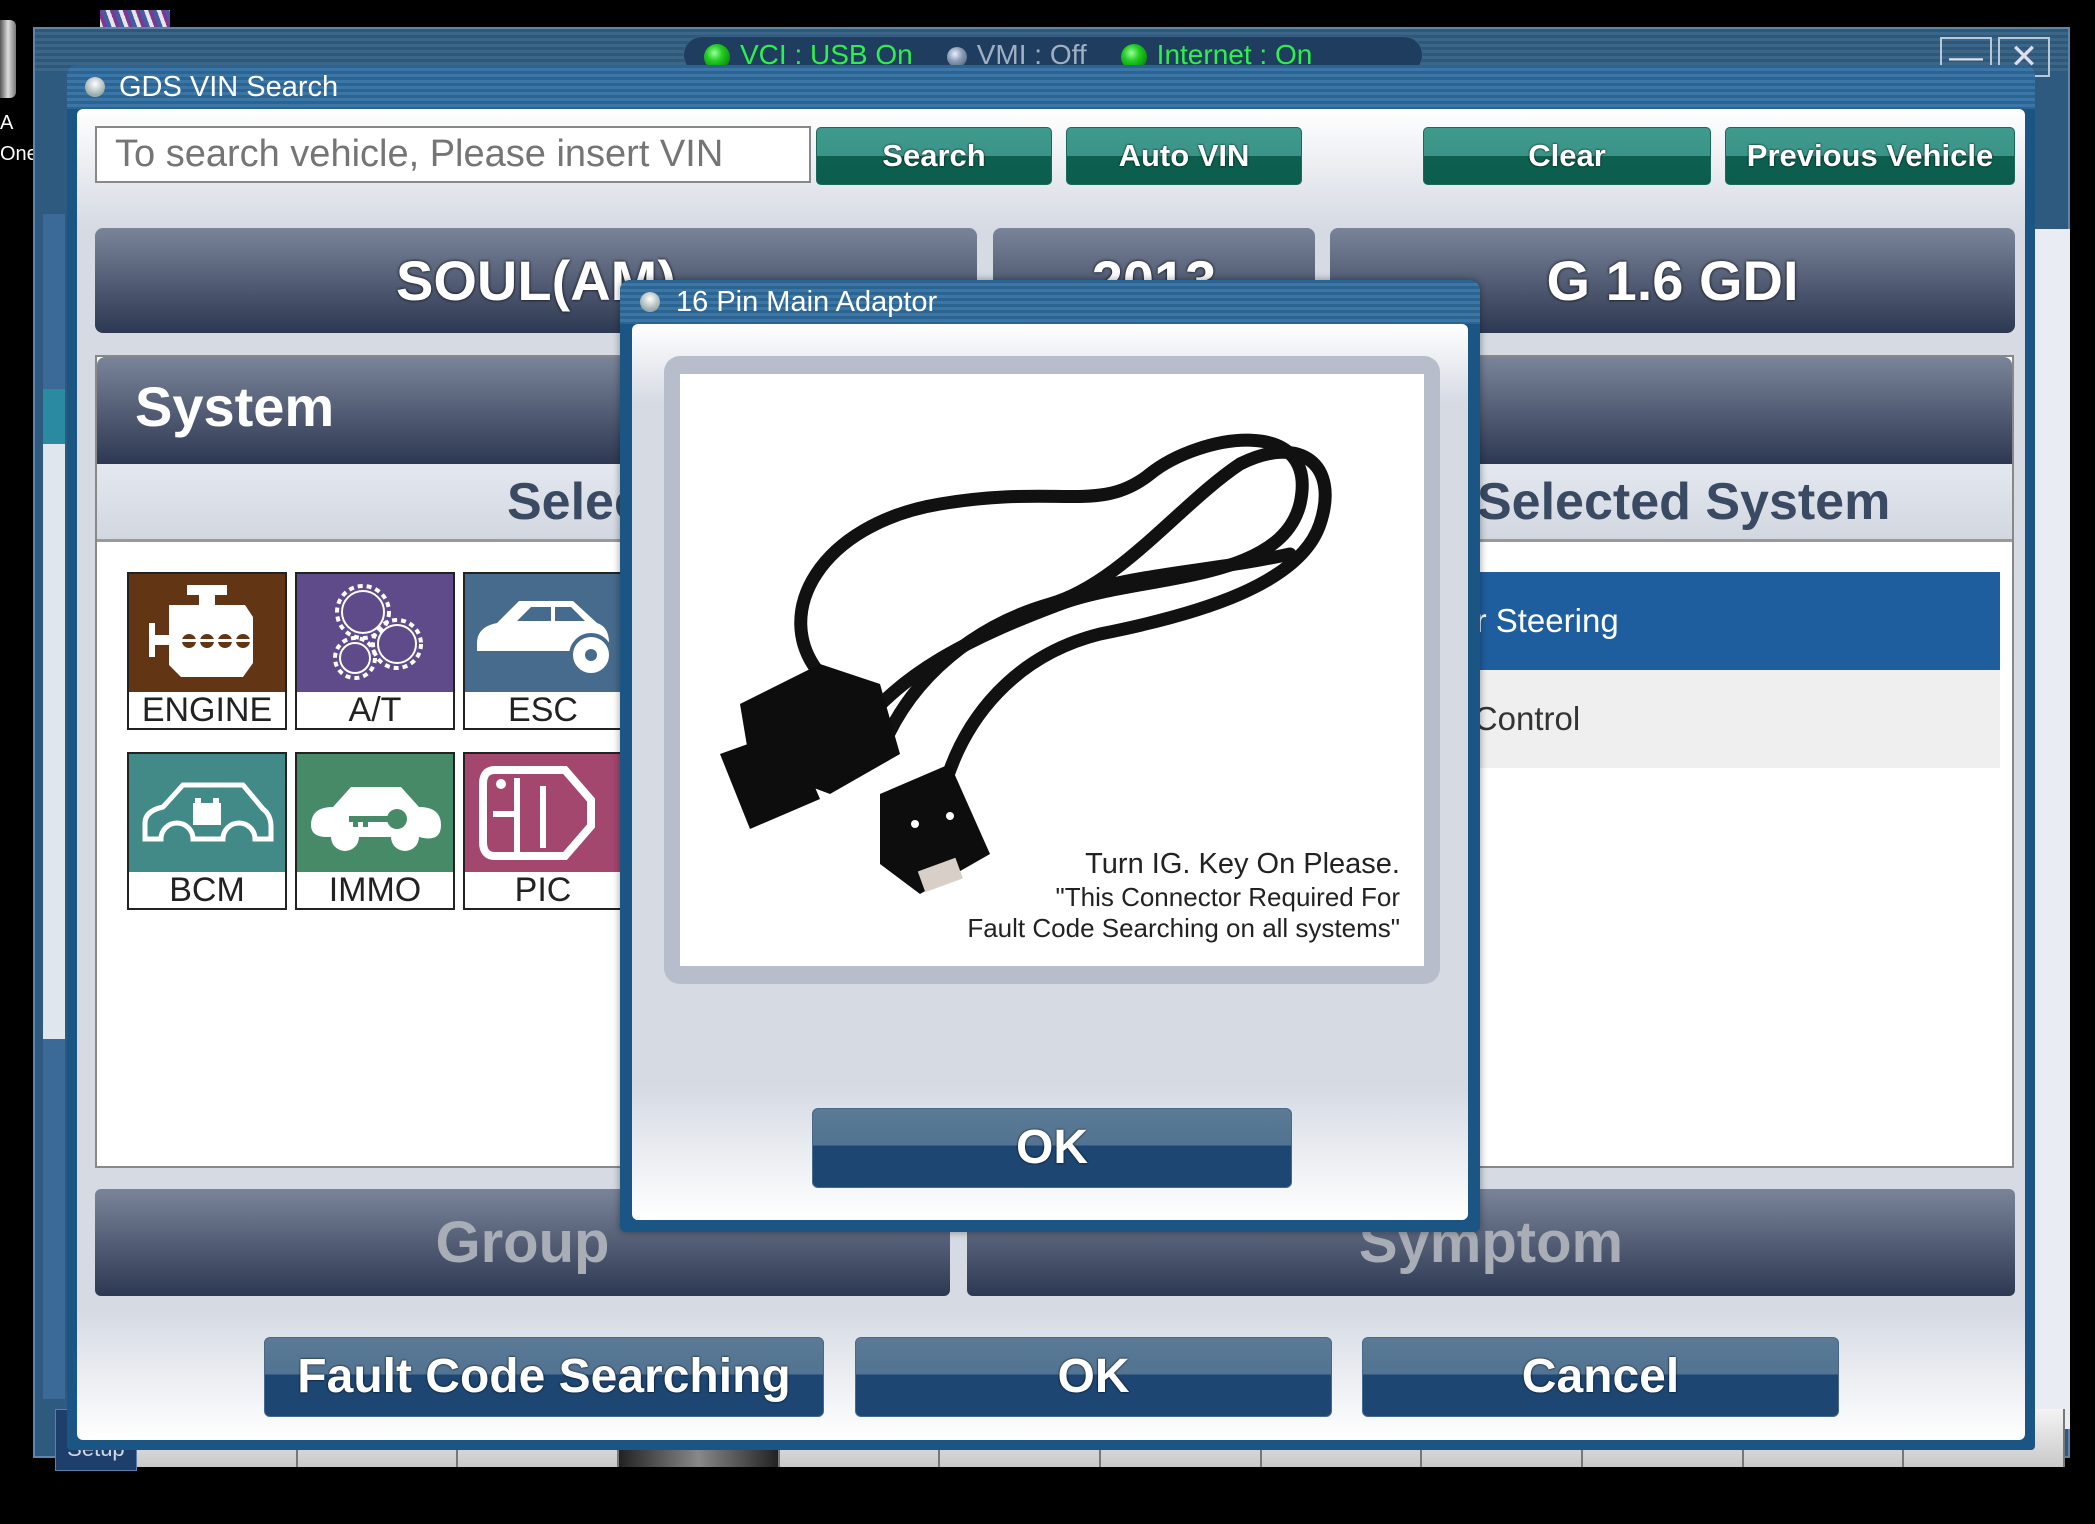 The width and height of the screenshot is (2095, 1524). I want to click on system-tile-immo: IMMO, so click(375, 831).